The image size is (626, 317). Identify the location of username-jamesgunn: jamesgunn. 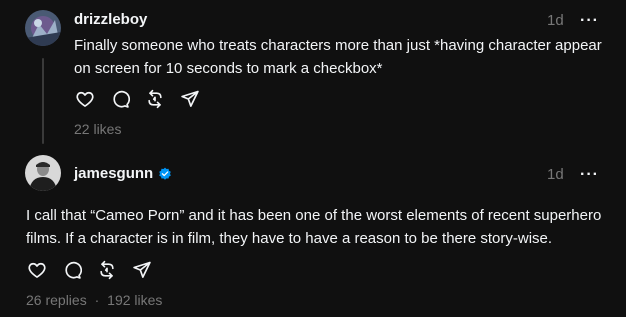
(123, 173).